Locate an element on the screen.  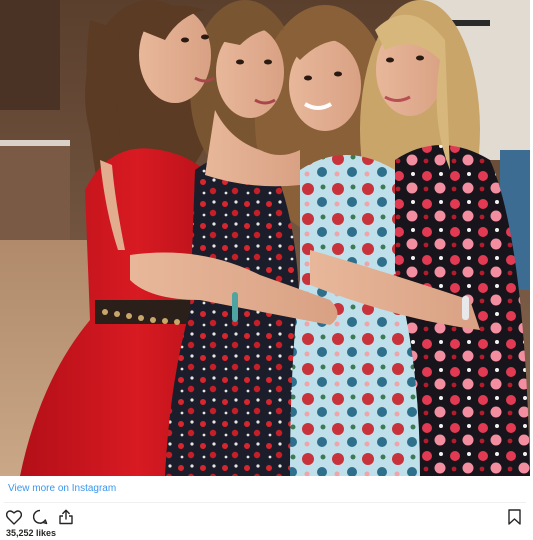
bookmark-icon is located at coordinates (514, 517).